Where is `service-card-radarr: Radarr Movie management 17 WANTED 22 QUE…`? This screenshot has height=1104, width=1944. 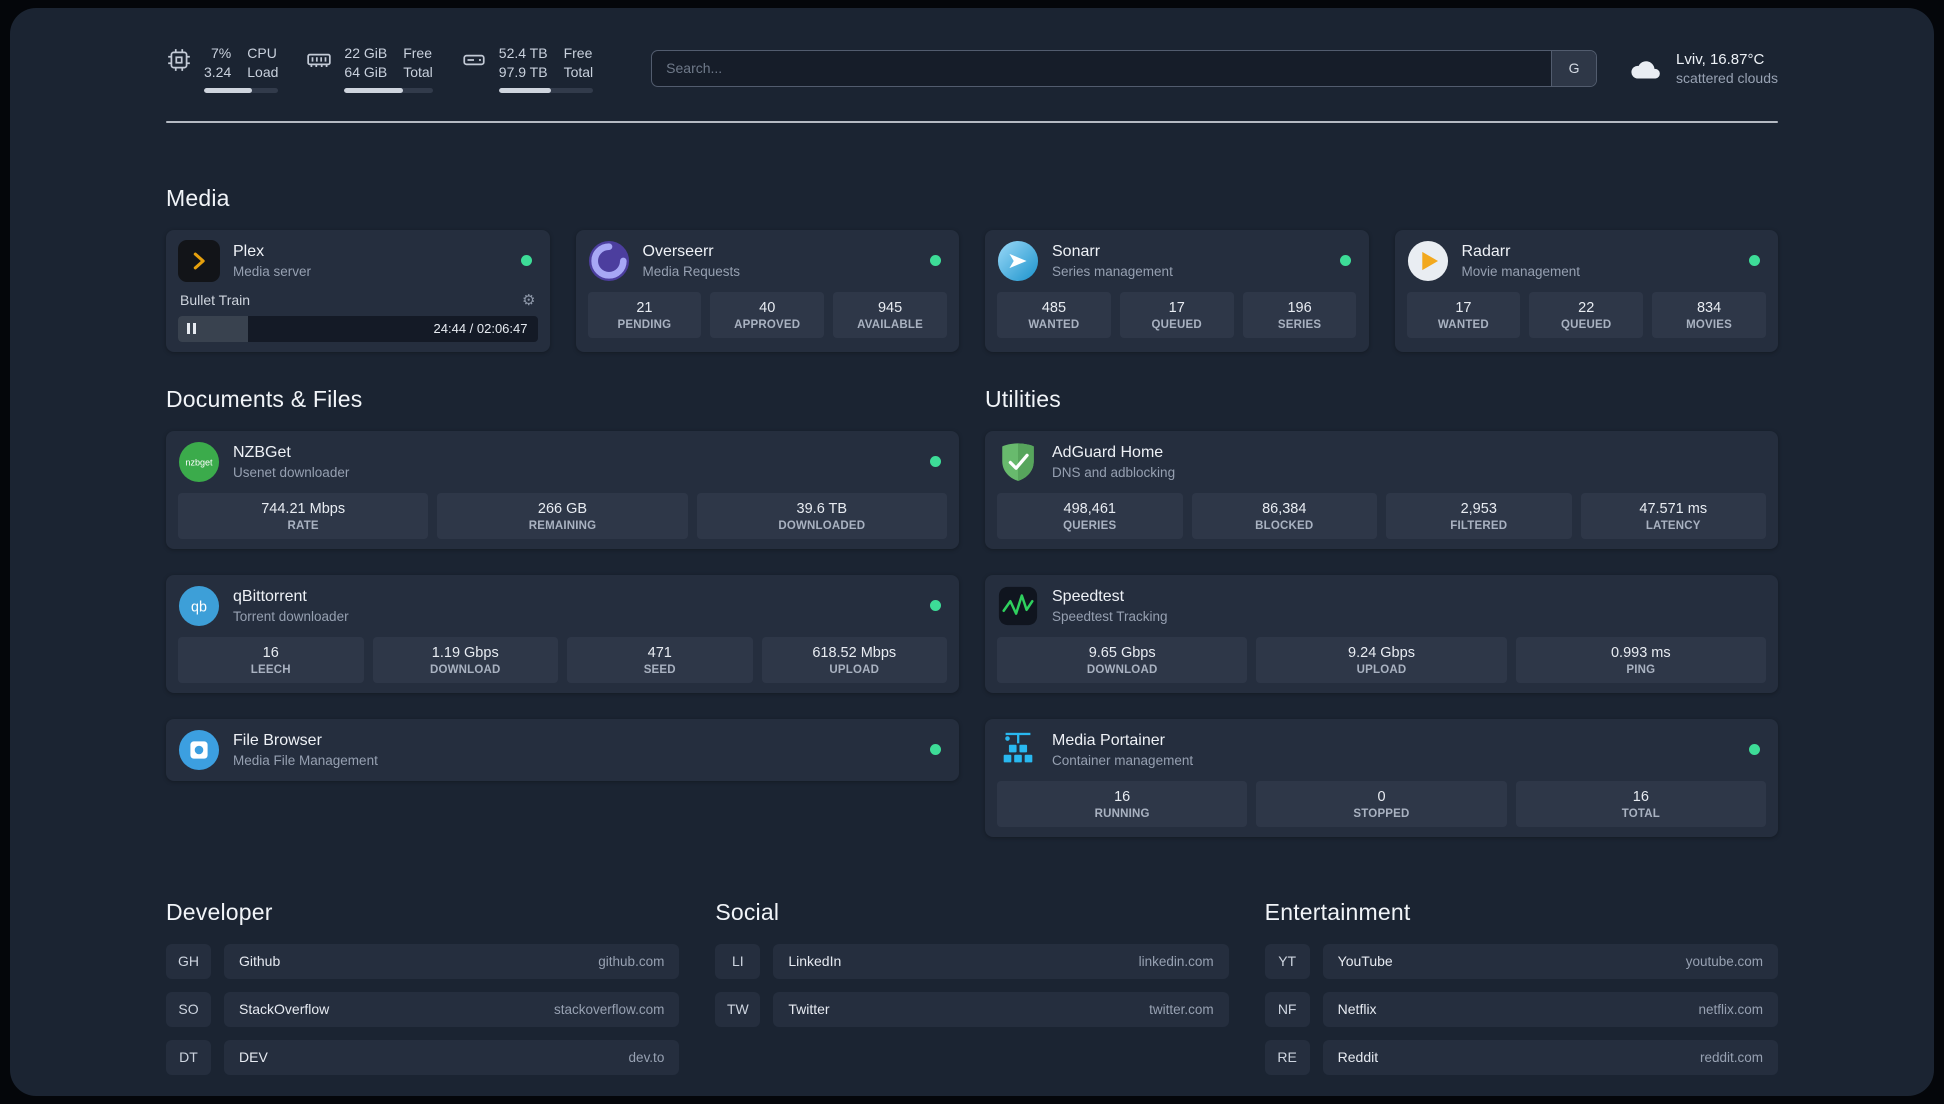 service-card-radarr: Radarr Movie management 17 WANTED 22 QUE… is located at coordinates (1586, 290).